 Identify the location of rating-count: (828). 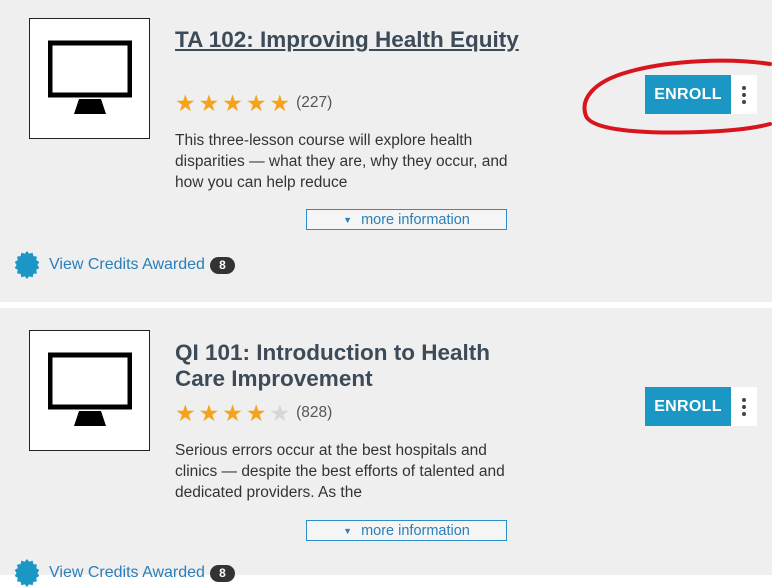
(314, 412).